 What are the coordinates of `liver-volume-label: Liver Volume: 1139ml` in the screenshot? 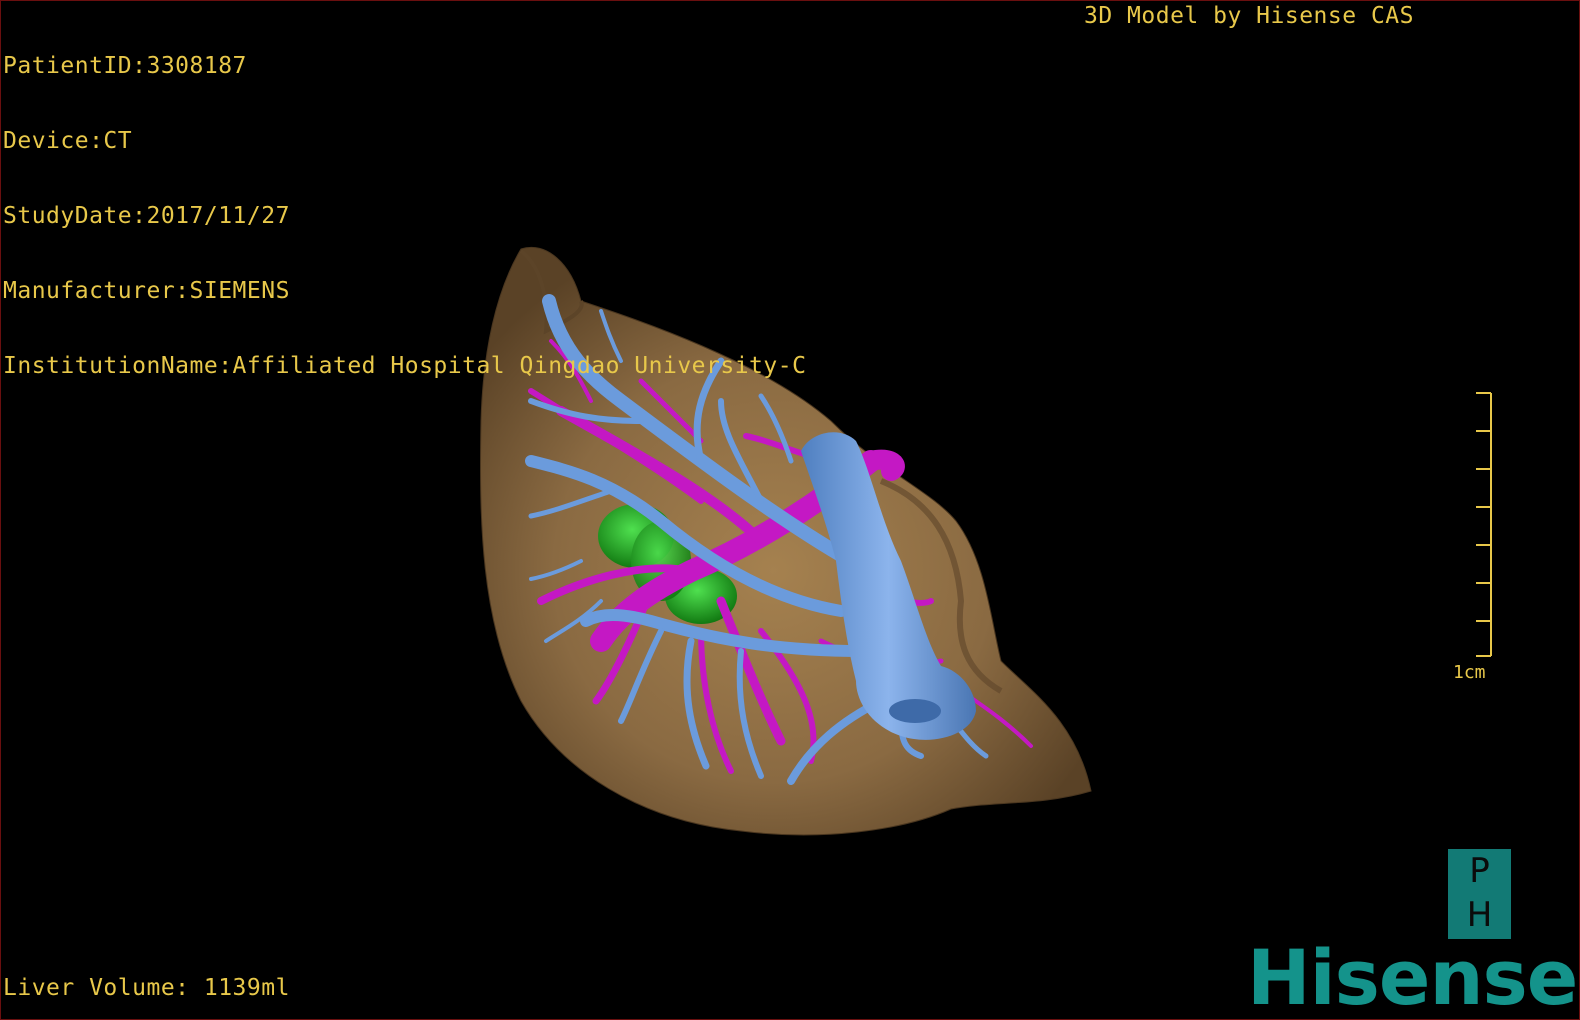 It's located at (146, 988).